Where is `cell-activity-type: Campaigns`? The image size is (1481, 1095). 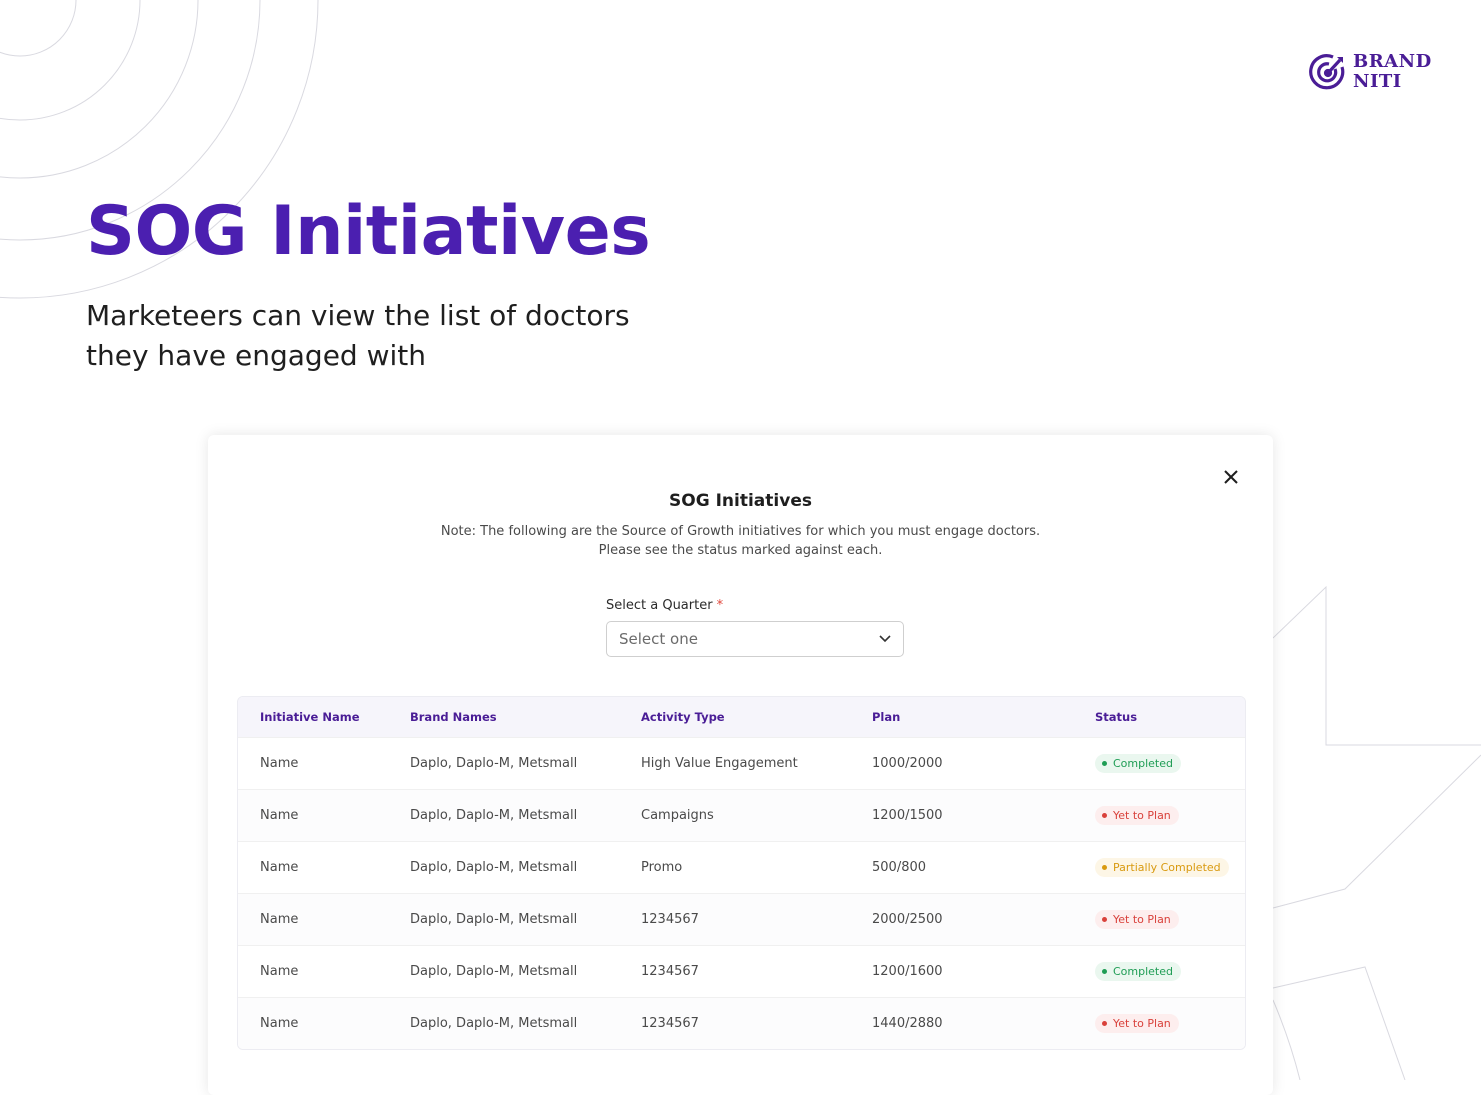
cell-activity-type: Campaigns is located at coordinates (677, 815).